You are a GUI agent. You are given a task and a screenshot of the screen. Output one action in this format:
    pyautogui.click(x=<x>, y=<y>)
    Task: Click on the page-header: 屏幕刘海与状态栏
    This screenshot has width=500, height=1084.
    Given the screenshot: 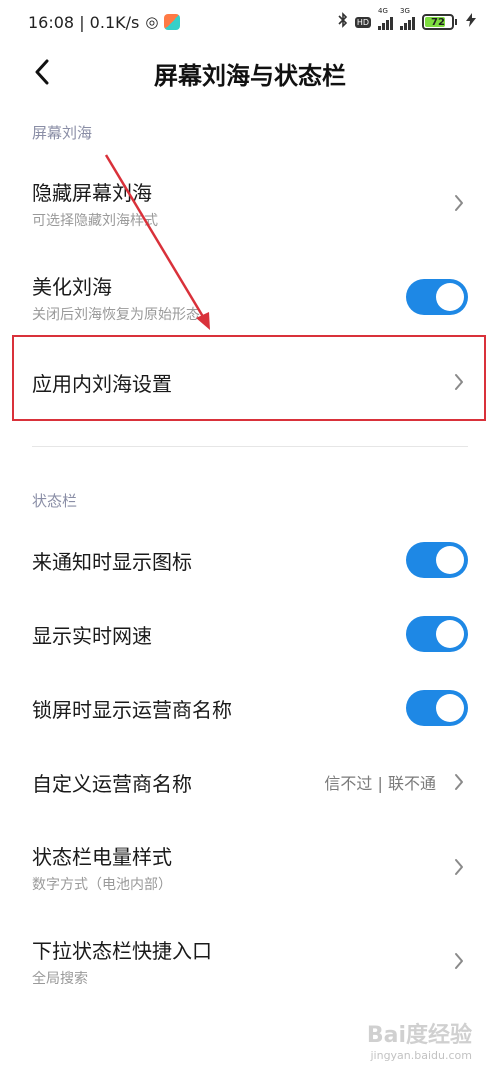 What is the action you would take?
    pyautogui.click(x=250, y=73)
    